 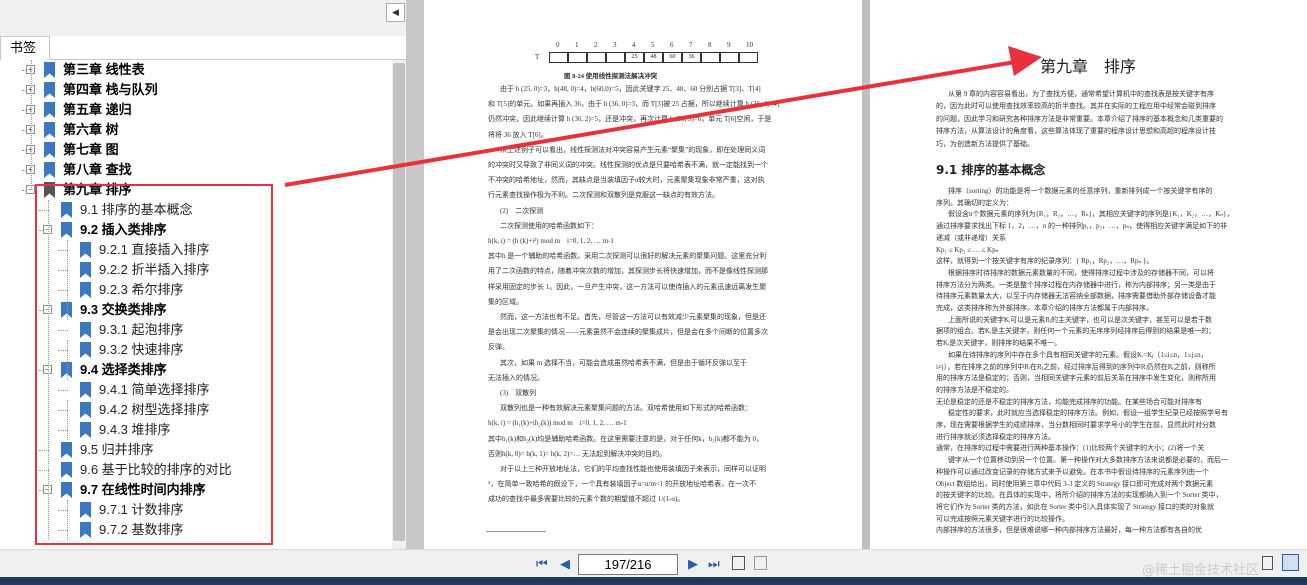 What do you see at coordinates (1200, 570) in the screenshot?
I see `watermark-text: @稀土掘金技术社区` at bounding box center [1200, 570].